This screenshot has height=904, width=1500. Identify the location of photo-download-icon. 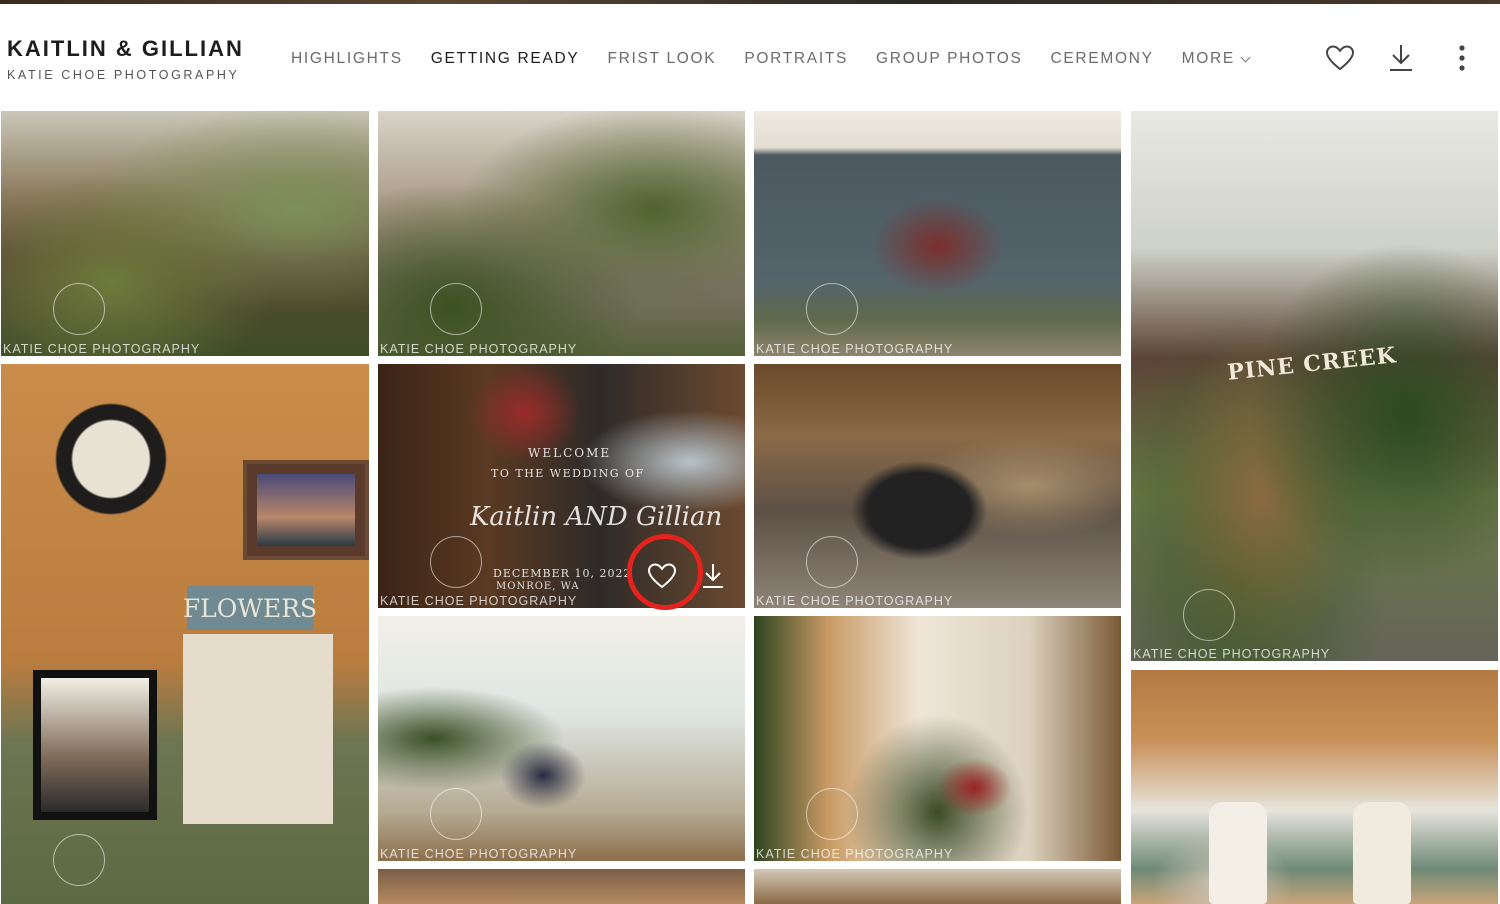
(713, 576).